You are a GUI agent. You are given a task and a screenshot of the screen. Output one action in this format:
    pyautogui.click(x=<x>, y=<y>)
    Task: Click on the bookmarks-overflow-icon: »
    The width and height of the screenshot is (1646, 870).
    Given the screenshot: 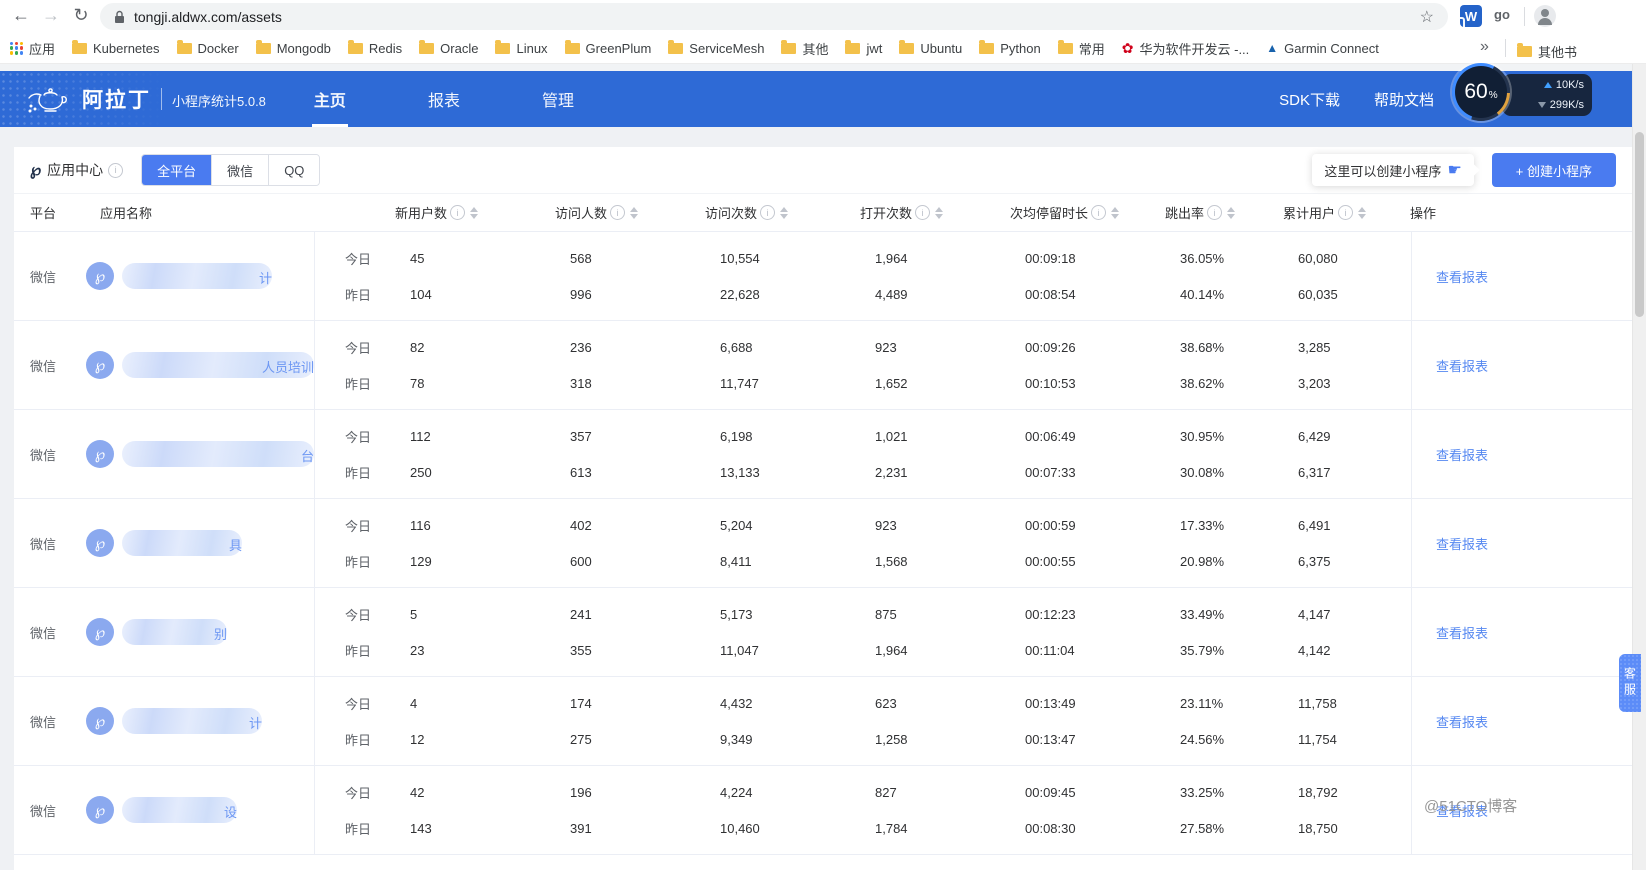 What is the action you would take?
    pyautogui.click(x=1484, y=47)
    